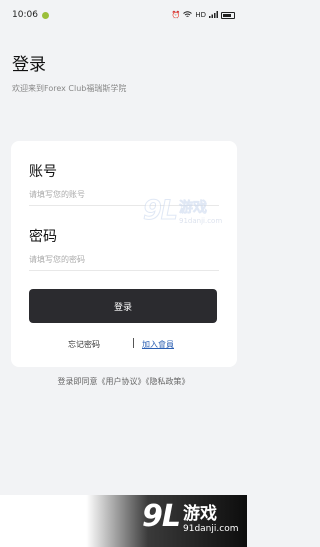 The width and height of the screenshot is (320, 547). What do you see at coordinates (133, 343) in the screenshot?
I see `link-divider` at bounding box center [133, 343].